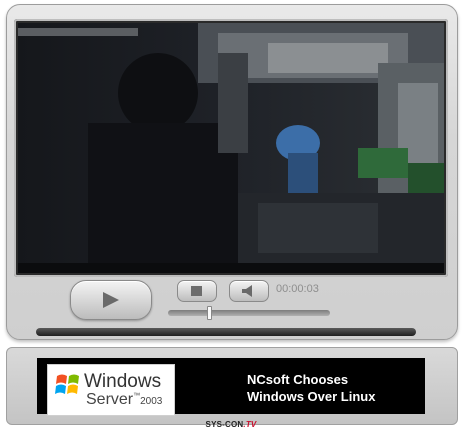 This screenshot has width=462, height=433. I want to click on play-button, so click(111, 300).